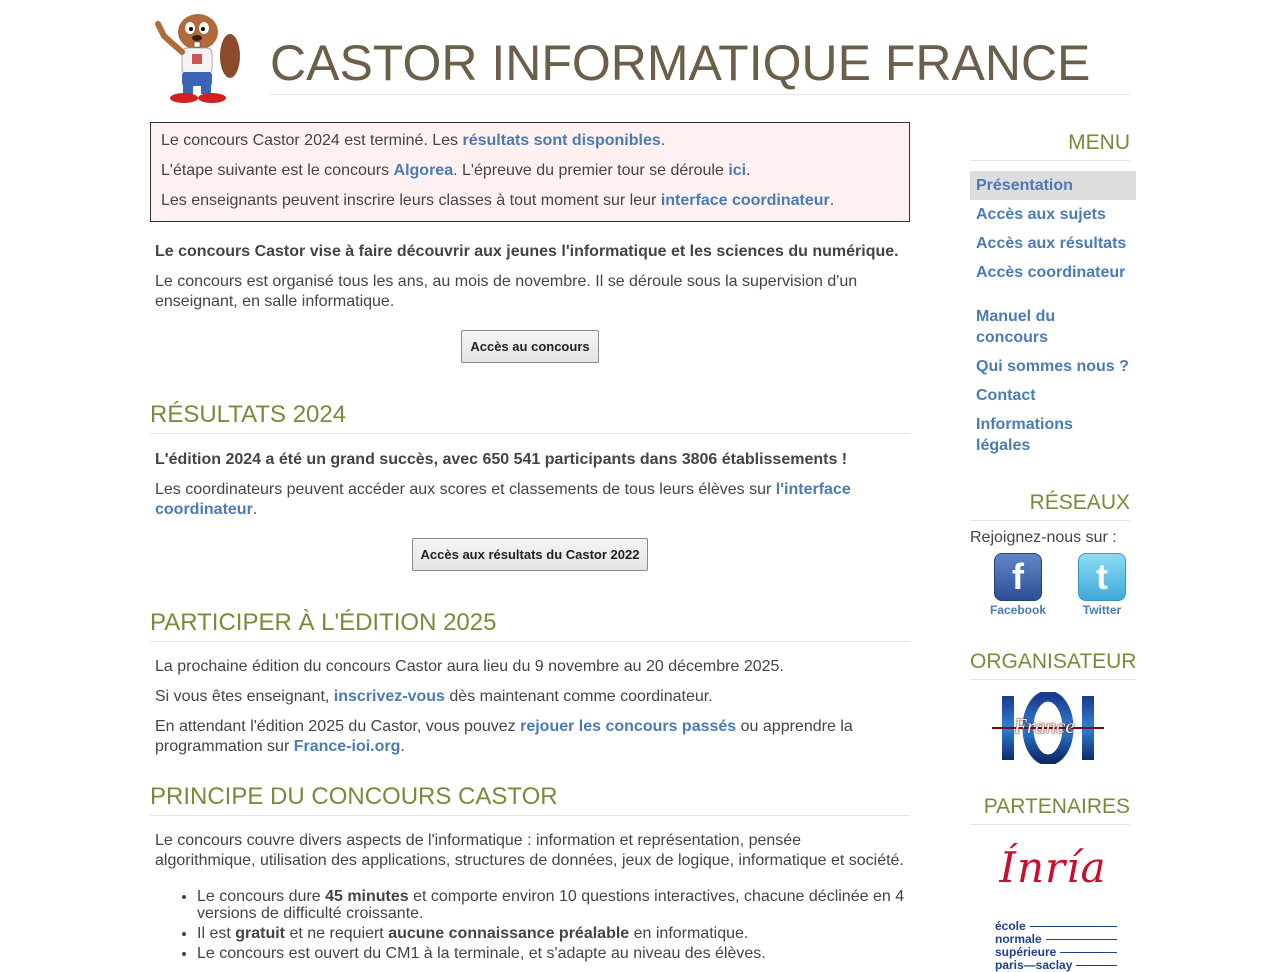  I want to click on past-contests-link: rejouer les concours passés, so click(628, 726).